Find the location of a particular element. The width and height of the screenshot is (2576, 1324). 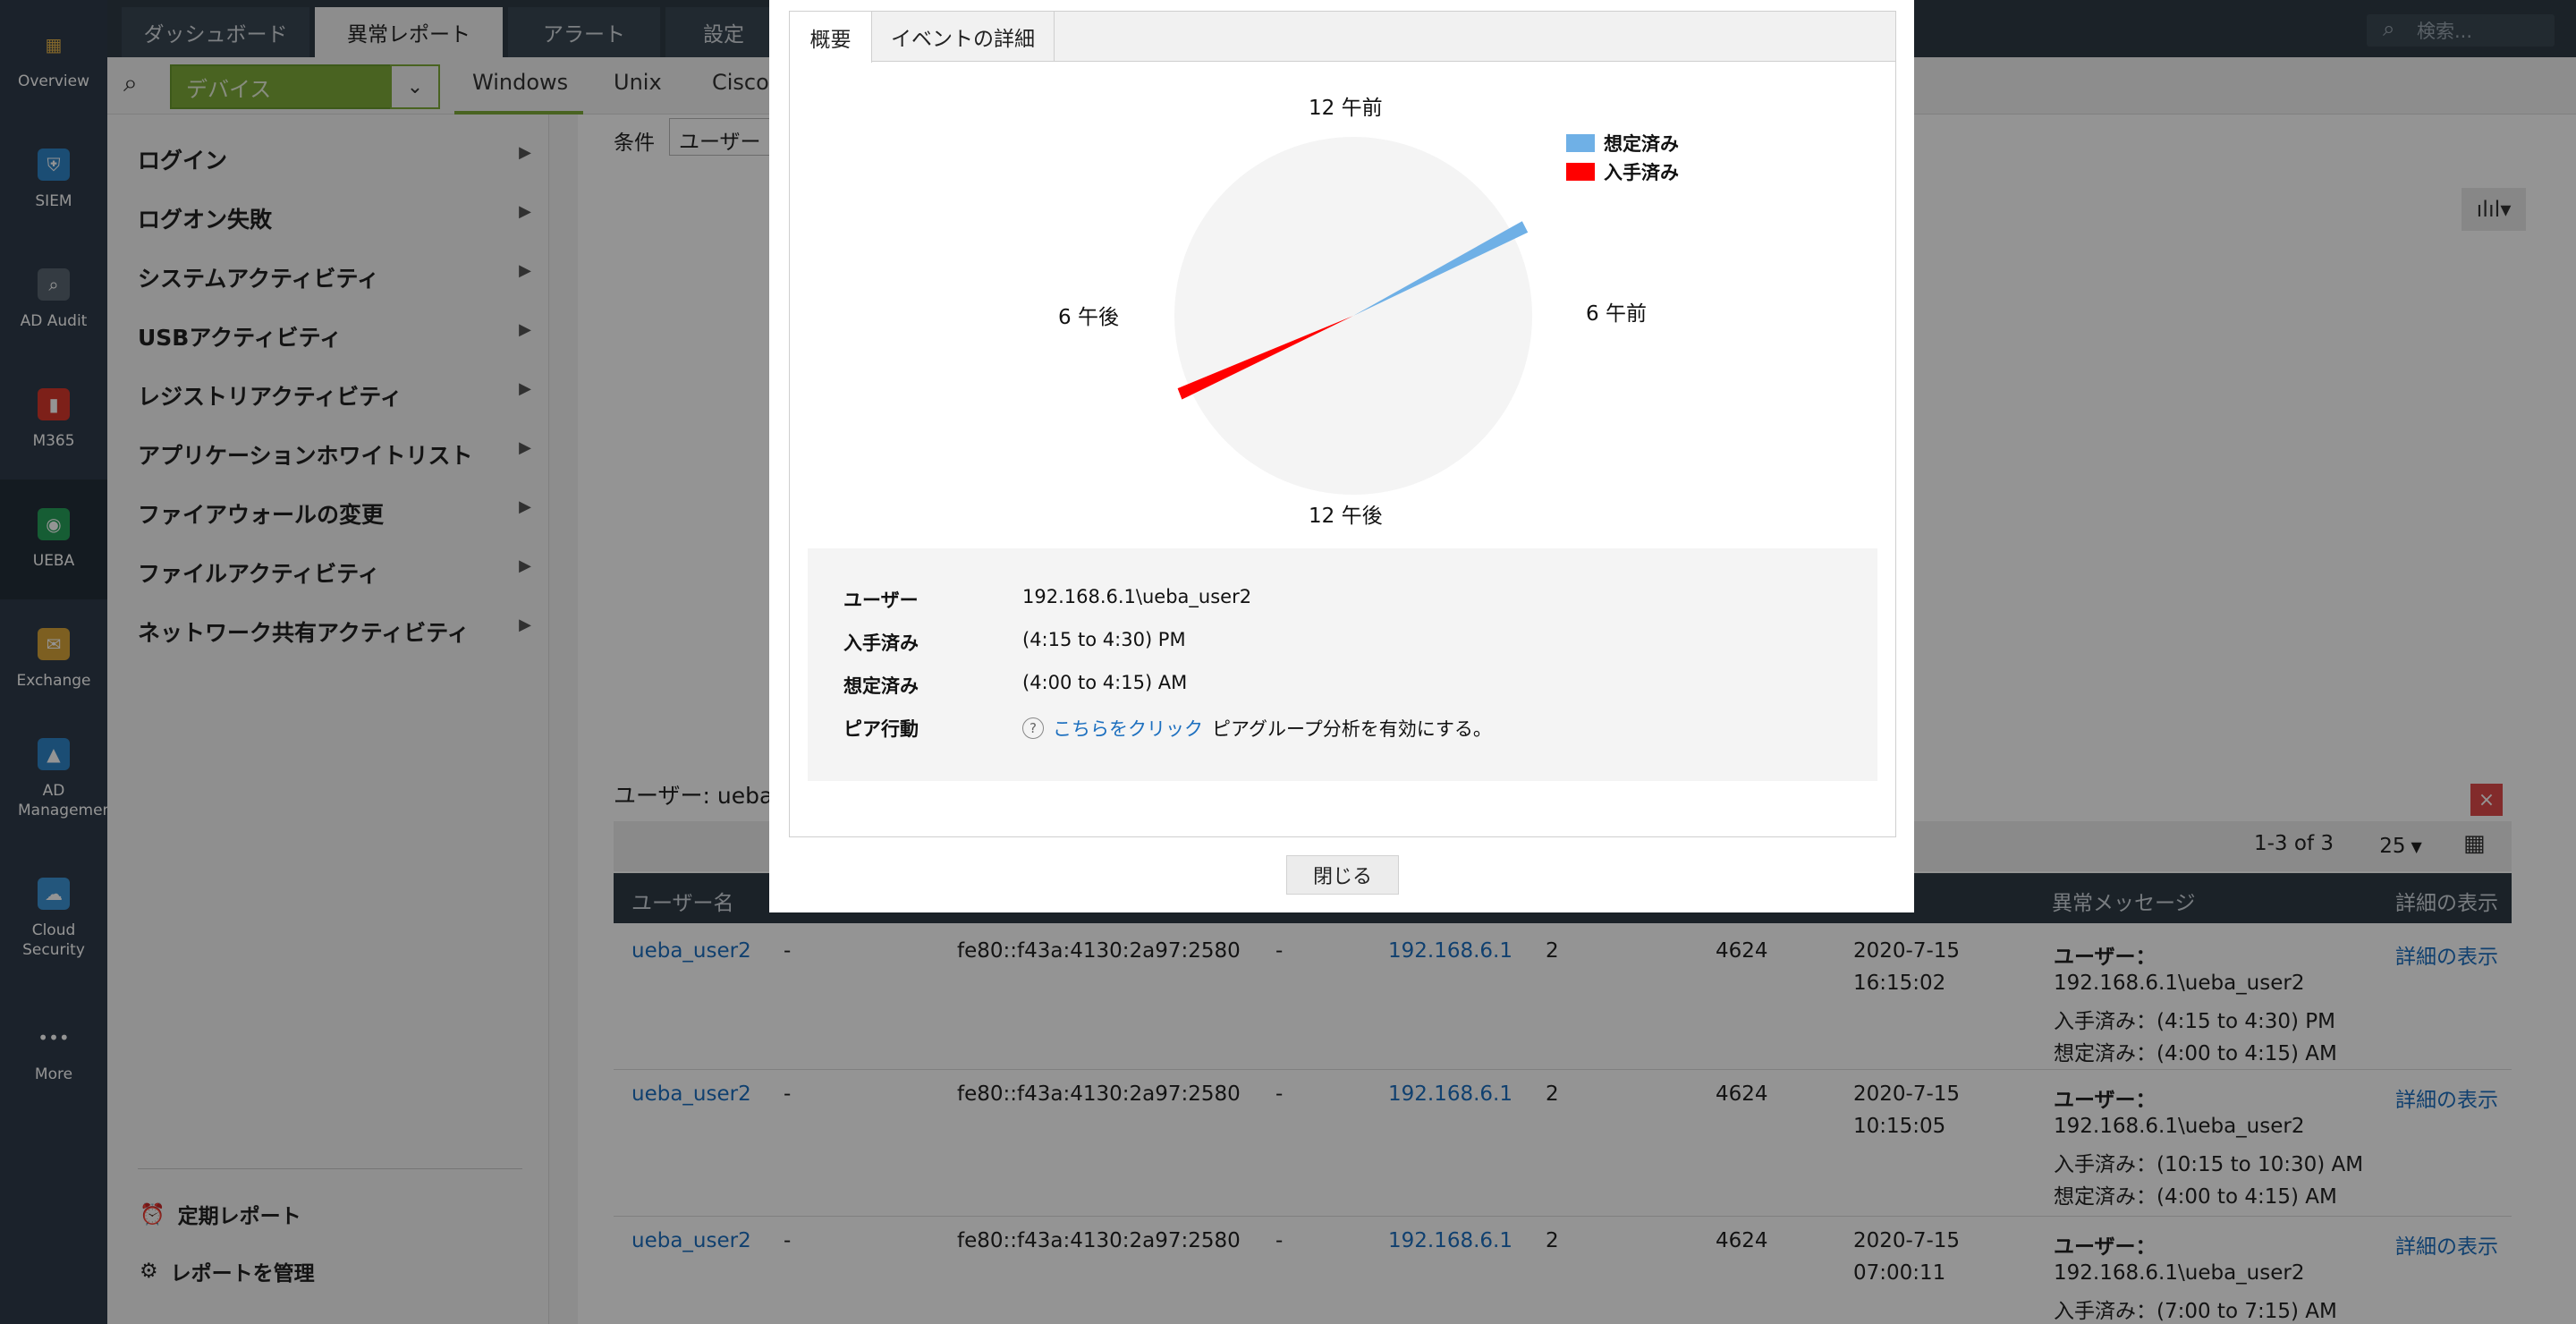

close-button: 閉じる is located at coordinates (1342, 875).